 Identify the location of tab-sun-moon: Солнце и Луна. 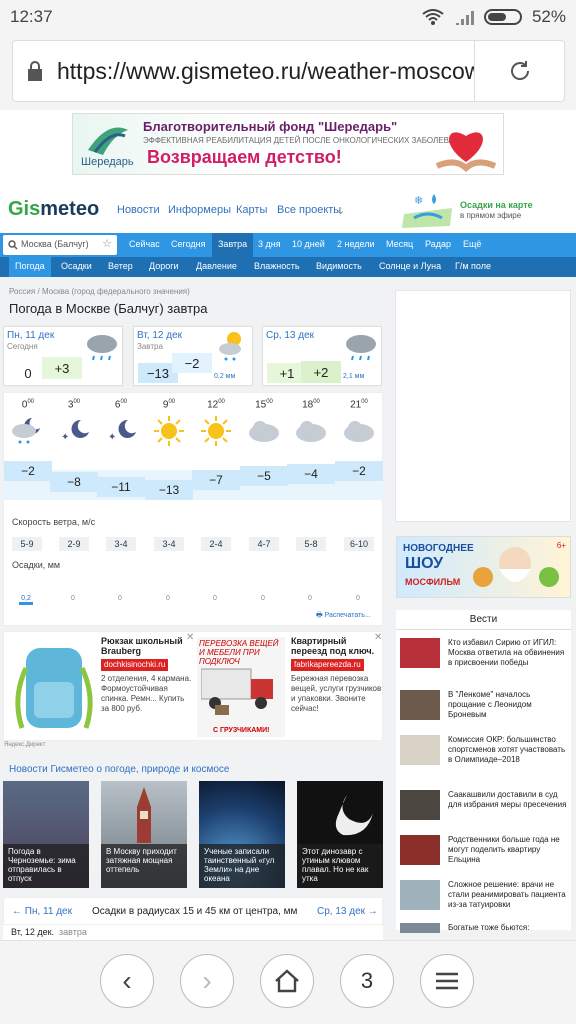
(410, 266).